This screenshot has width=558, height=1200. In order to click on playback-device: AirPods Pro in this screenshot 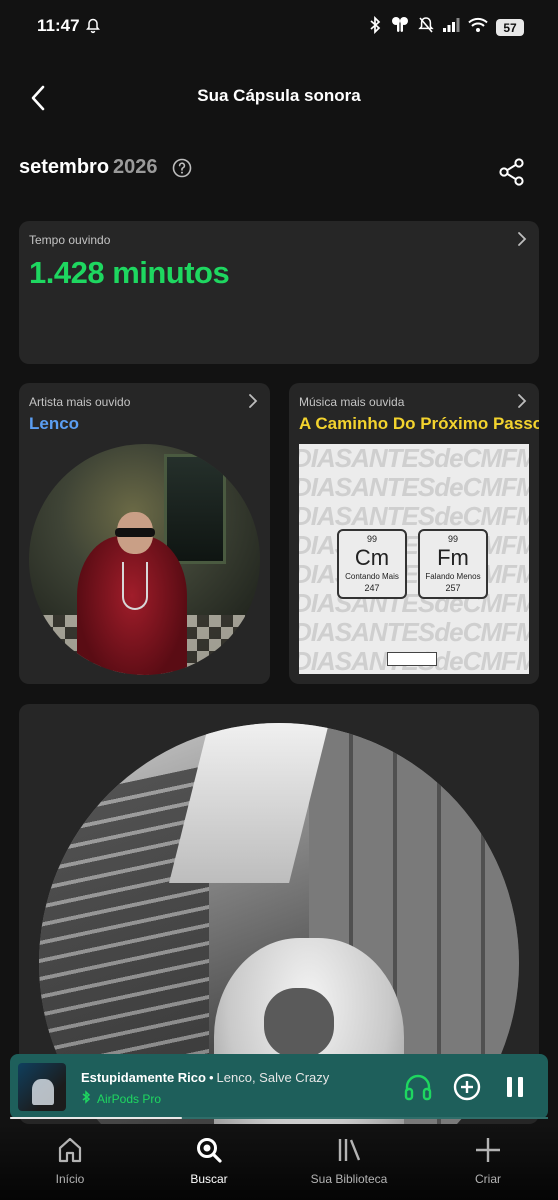, I will do `click(121, 1098)`.